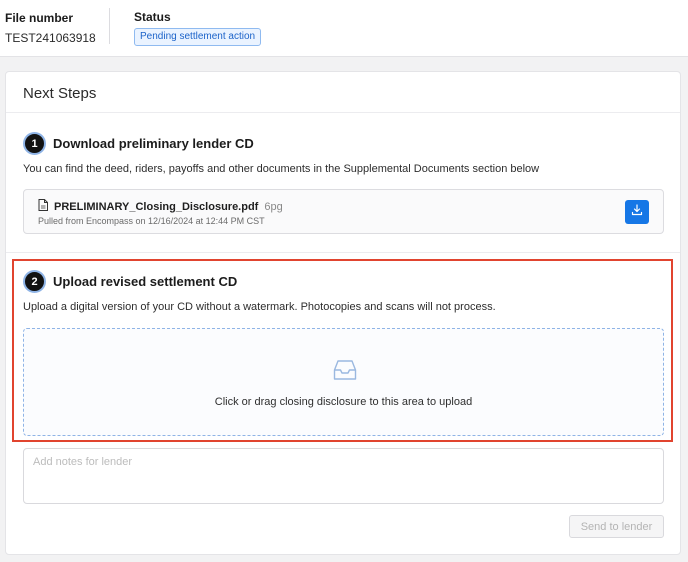 The image size is (688, 562). Describe the element at coordinates (198, 37) in the screenshot. I see `status-badge: Pending settlement action` at that location.